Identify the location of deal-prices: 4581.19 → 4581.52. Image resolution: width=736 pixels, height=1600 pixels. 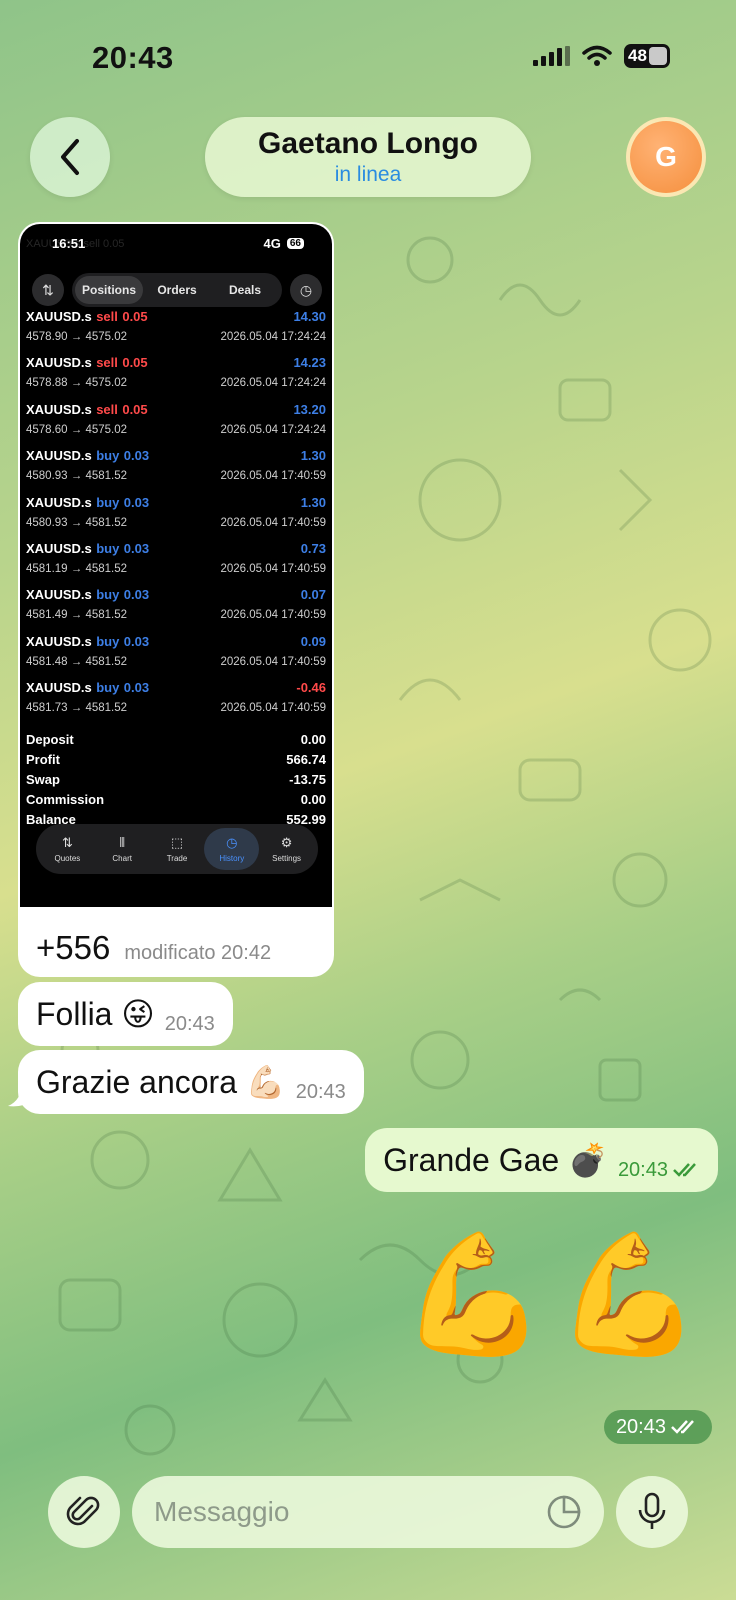
(77, 569).